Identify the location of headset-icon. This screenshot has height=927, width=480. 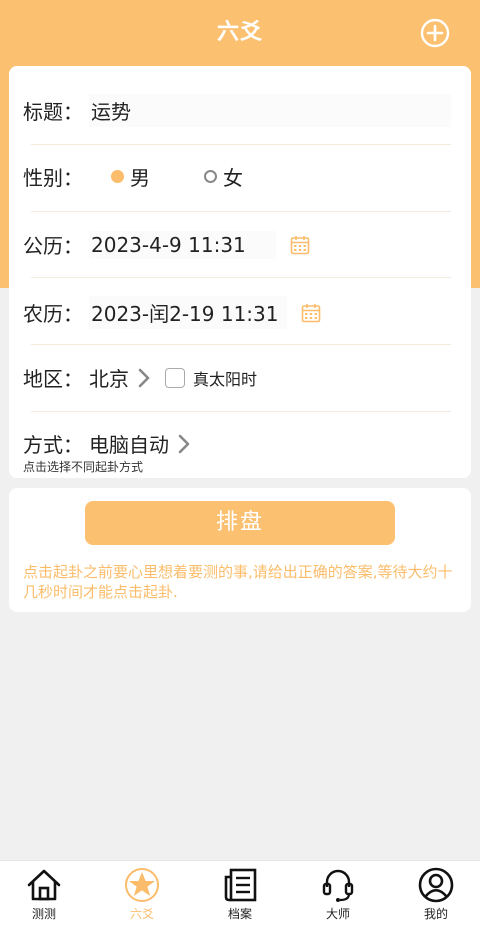
(338, 885).